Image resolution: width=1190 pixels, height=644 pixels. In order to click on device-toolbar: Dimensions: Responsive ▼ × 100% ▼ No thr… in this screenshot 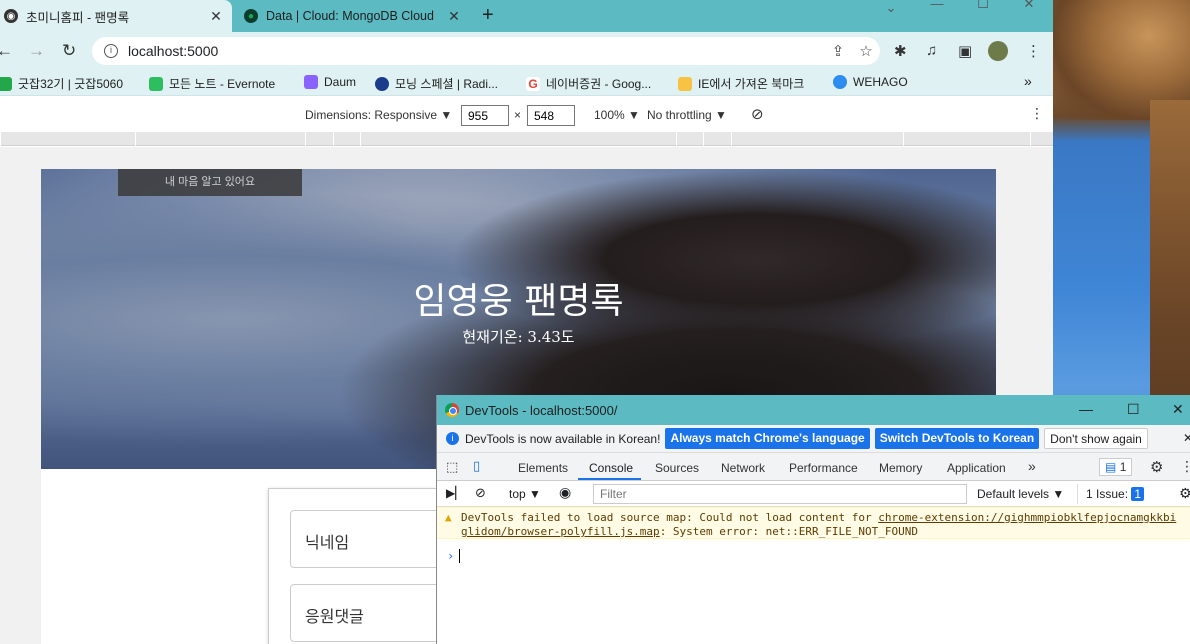, I will do `click(526, 114)`.